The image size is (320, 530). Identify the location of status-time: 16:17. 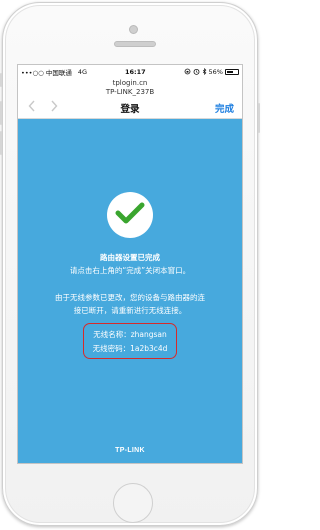
(135, 72).